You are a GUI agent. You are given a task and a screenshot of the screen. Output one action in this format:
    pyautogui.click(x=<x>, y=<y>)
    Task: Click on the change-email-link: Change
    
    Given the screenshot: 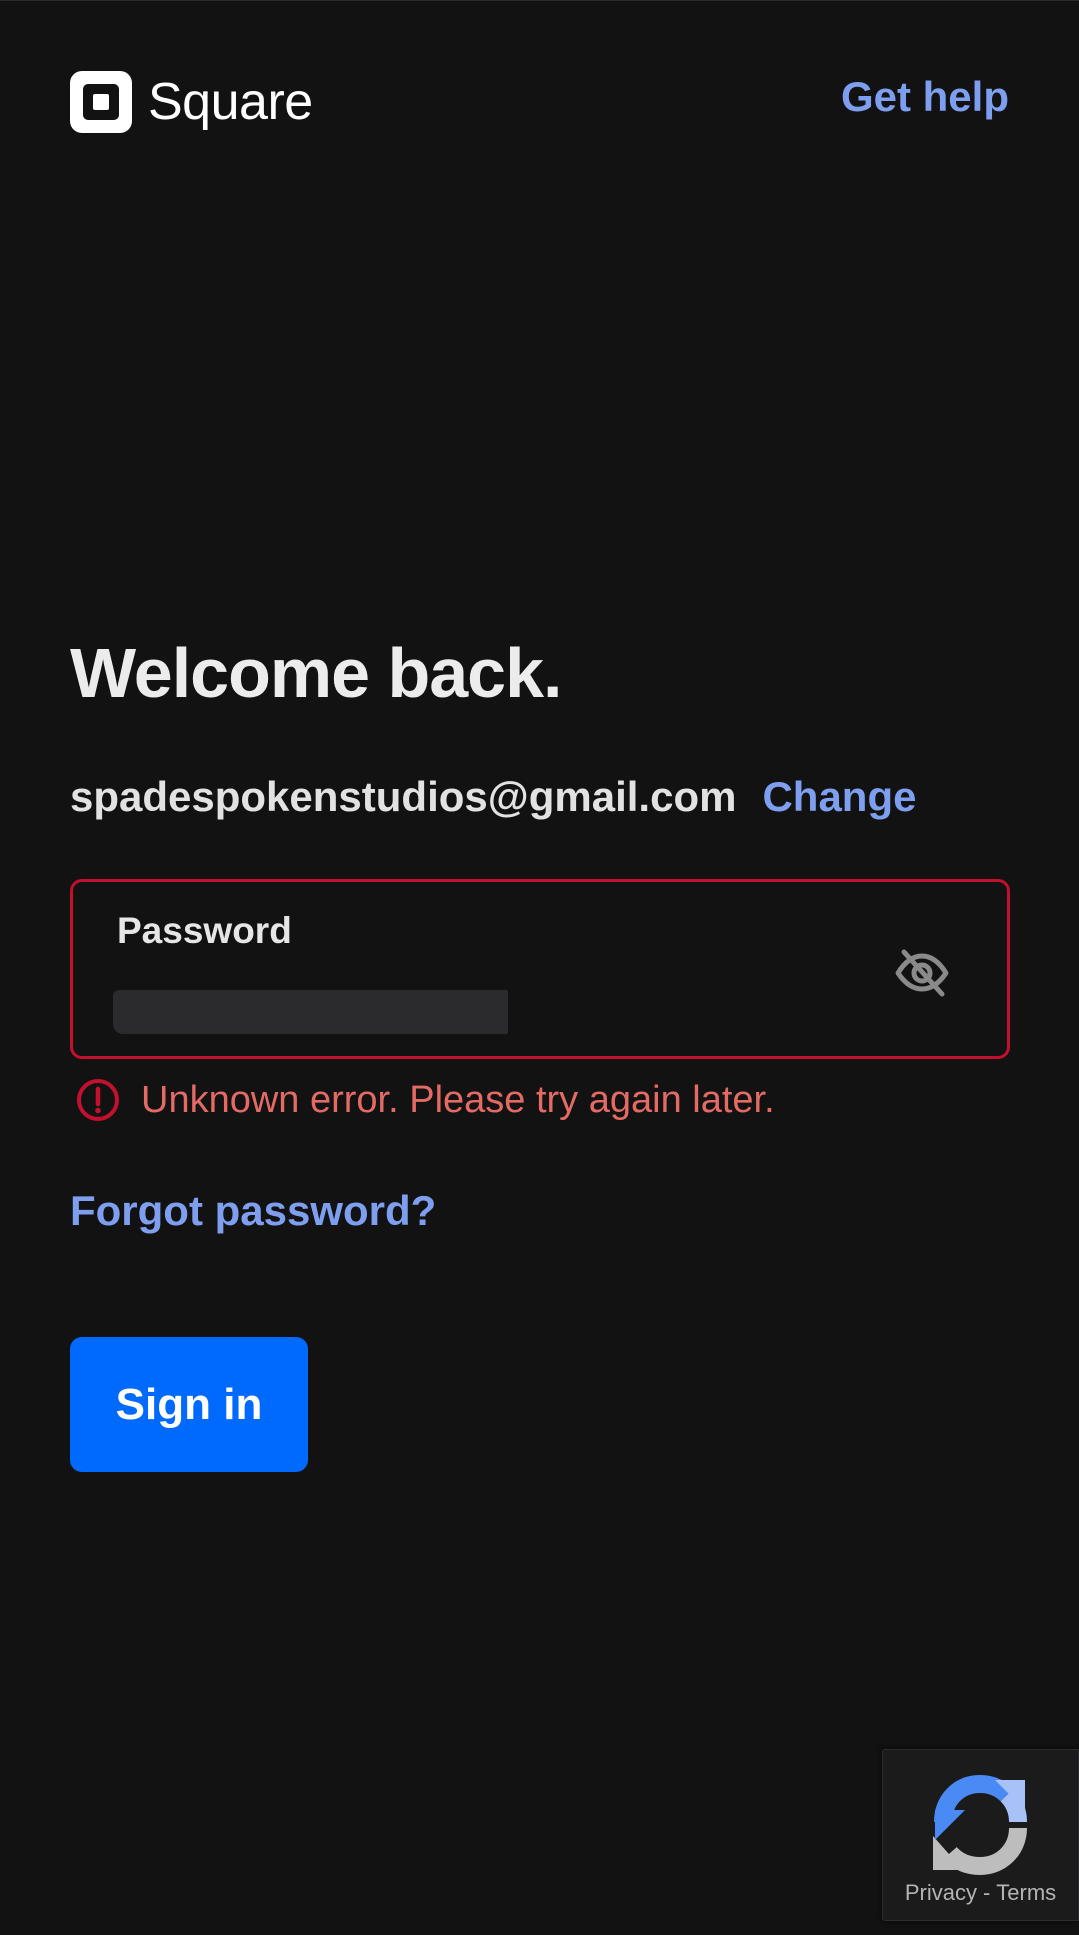 What is the action you would take?
    pyautogui.click(x=839, y=797)
    